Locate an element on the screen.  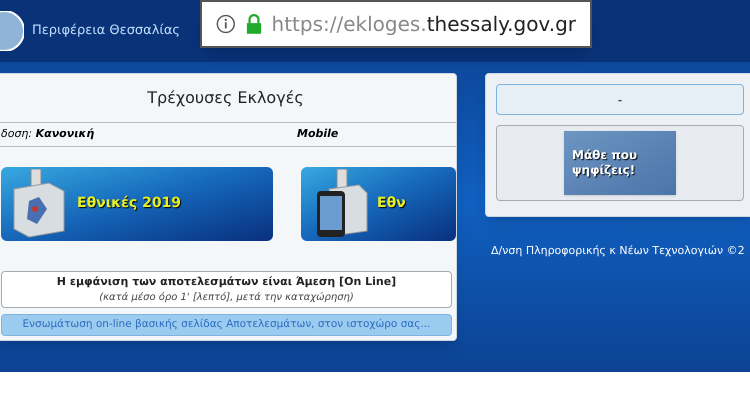
footer-text: Δ/νση Πληροφορικής κ Νέων Τεχνολογιών ©2 is located at coordinates (618, 251).